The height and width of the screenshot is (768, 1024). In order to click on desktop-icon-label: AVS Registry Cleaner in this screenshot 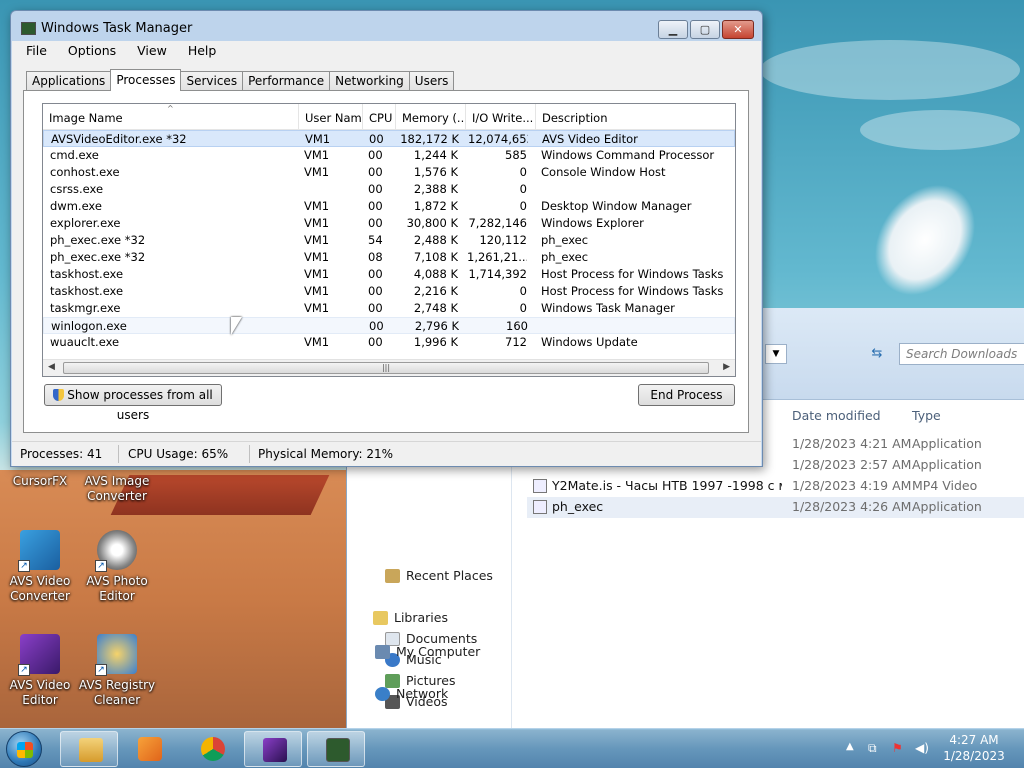, I will do `click(117, 692)`.